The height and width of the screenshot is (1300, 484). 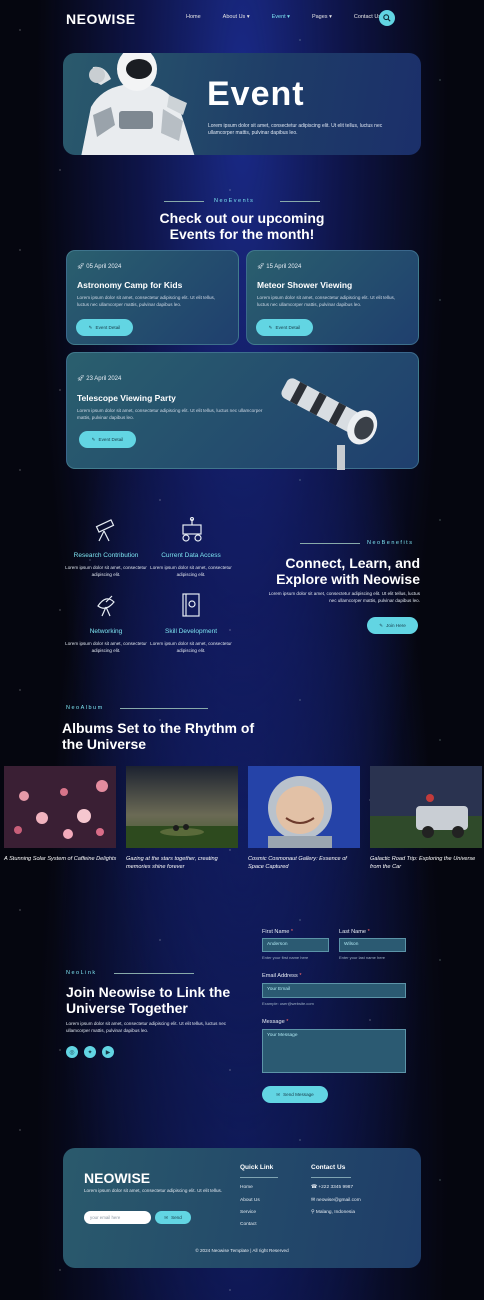 I want to click on footer-email: ✉ neowise@gmail.com, so click(x=336, y=1200).